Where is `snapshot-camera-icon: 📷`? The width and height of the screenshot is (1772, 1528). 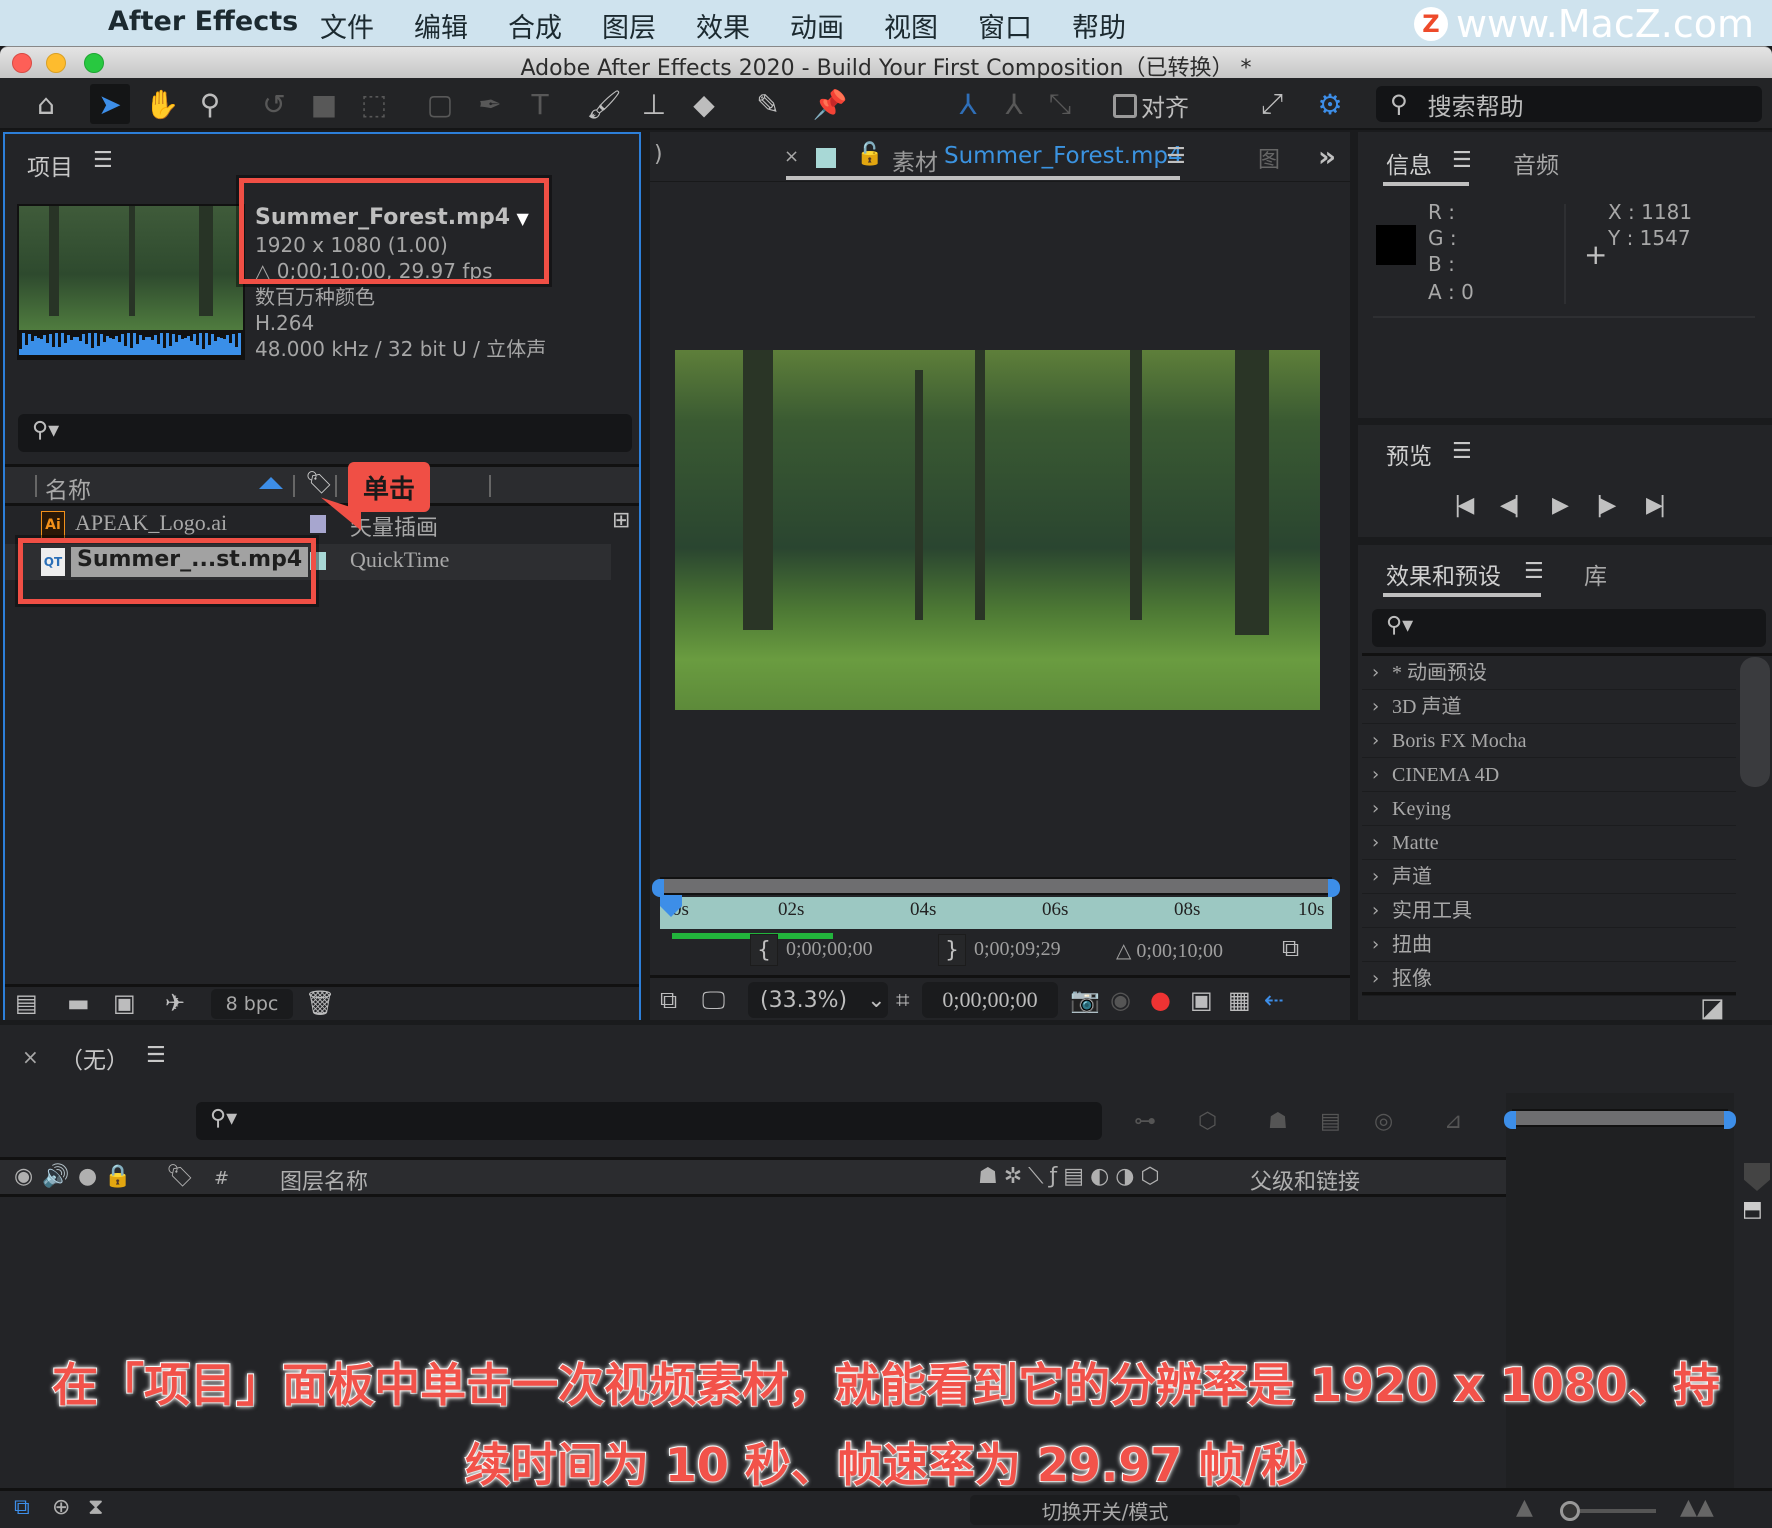 snapshot-camera-icon: 📷 is located at coordinates (1085, 1000).